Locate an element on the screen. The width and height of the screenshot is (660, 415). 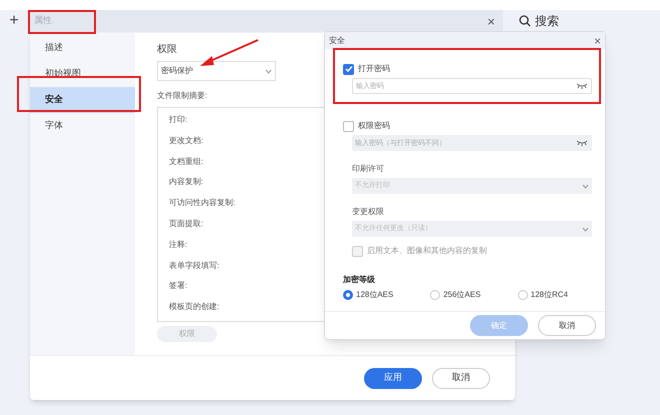
checkbox-label: 启用文本、图像和其他内容的复制 is located at coordinates (427, 251).